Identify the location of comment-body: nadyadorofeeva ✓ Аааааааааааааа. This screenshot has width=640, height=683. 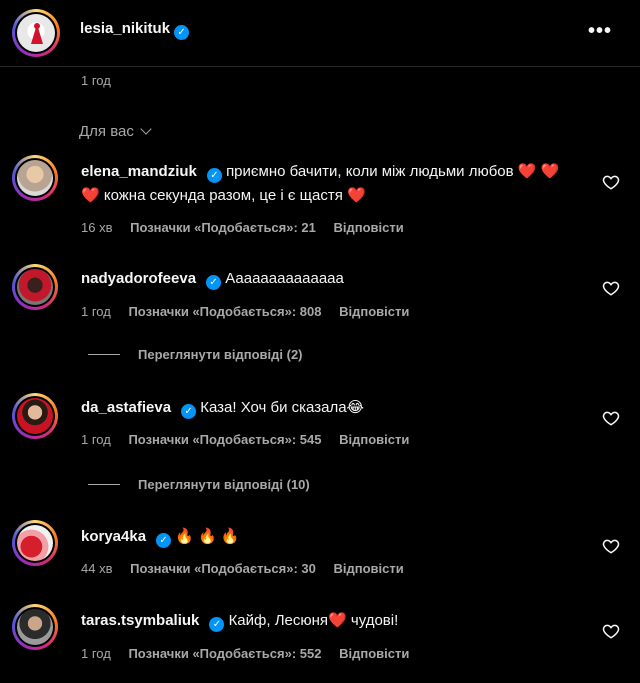
(321, 279).